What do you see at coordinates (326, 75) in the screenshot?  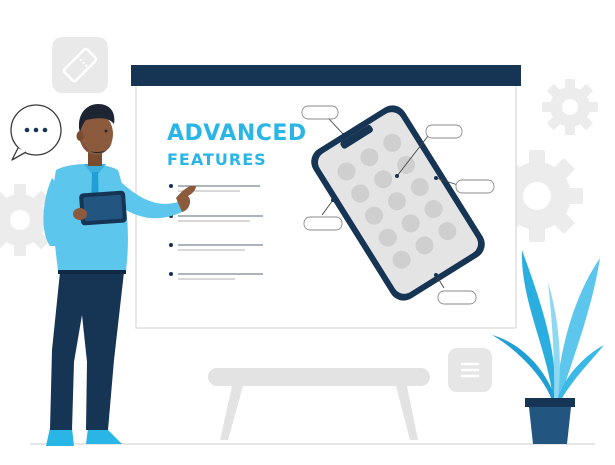 I see `board-top-bar` at bounding box center [326, 75].